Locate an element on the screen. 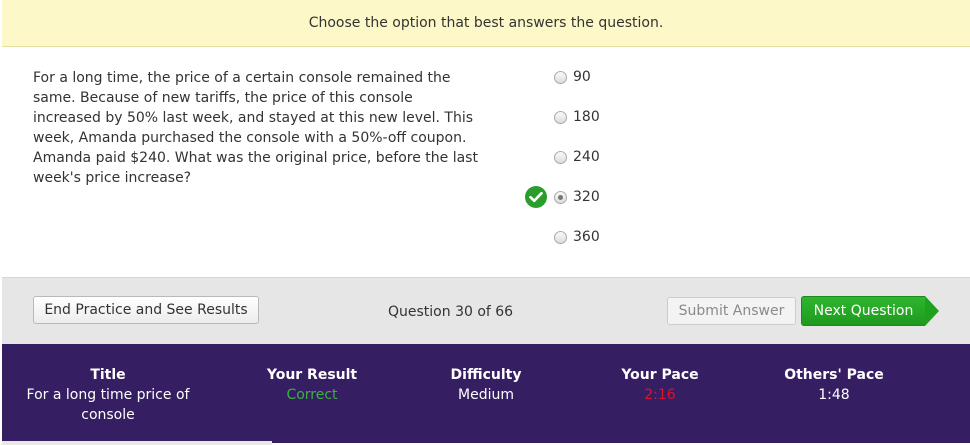 The image size is (970, 445). stat-title: Title For a long time price of console is located at coordinates (108, 395).